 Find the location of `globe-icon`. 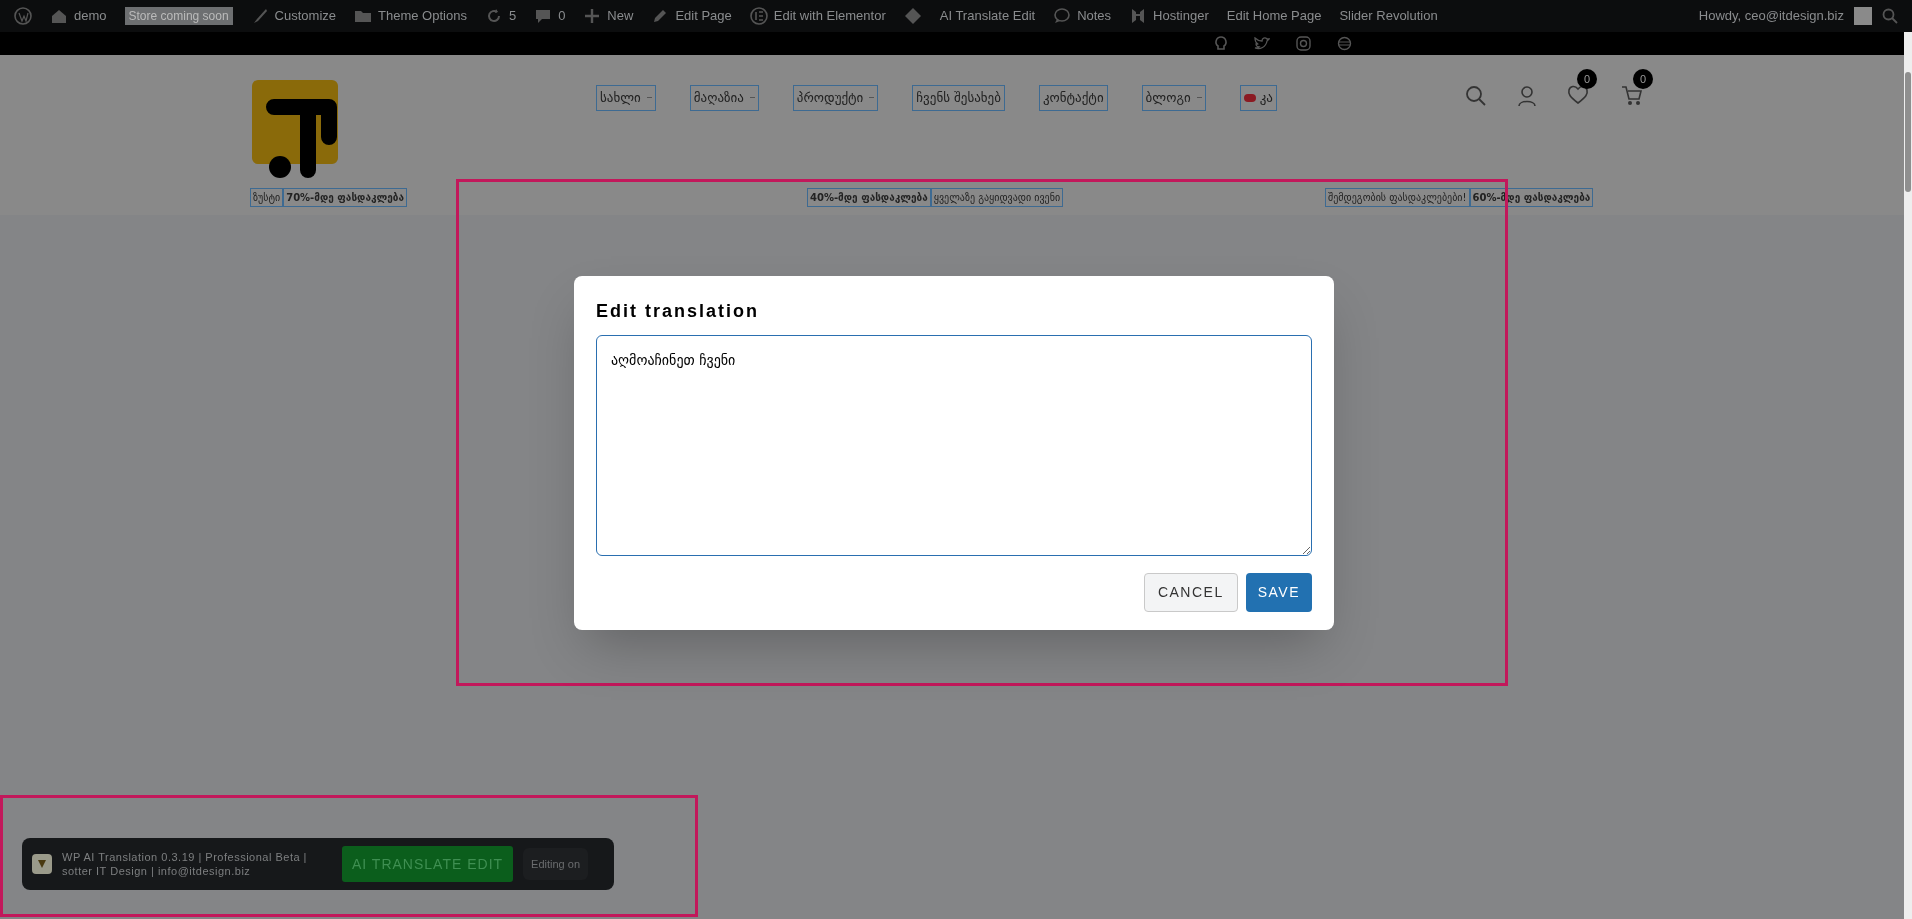

globe-icon is located at coordinates (1344, 43).